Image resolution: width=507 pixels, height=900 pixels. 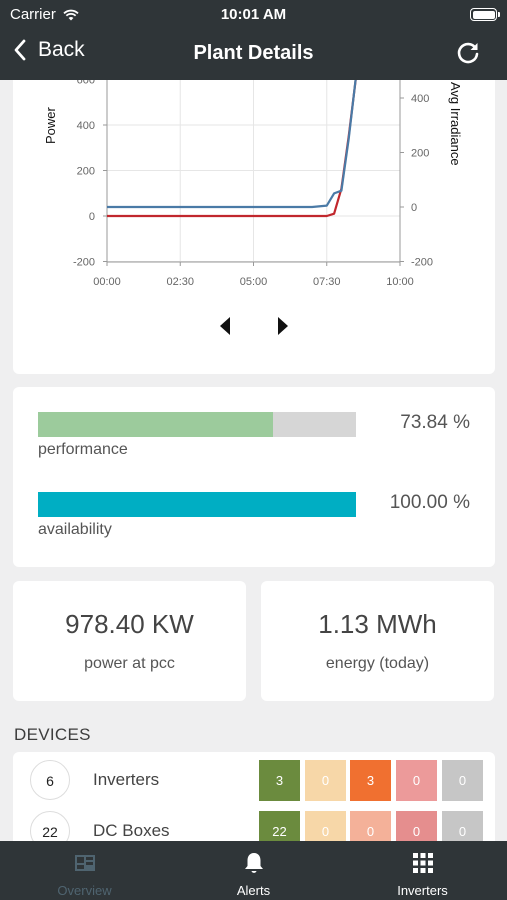 I want to click on top-bar: Carrier 10:01 AM Back Plant Details, so click(x=253, y=40).